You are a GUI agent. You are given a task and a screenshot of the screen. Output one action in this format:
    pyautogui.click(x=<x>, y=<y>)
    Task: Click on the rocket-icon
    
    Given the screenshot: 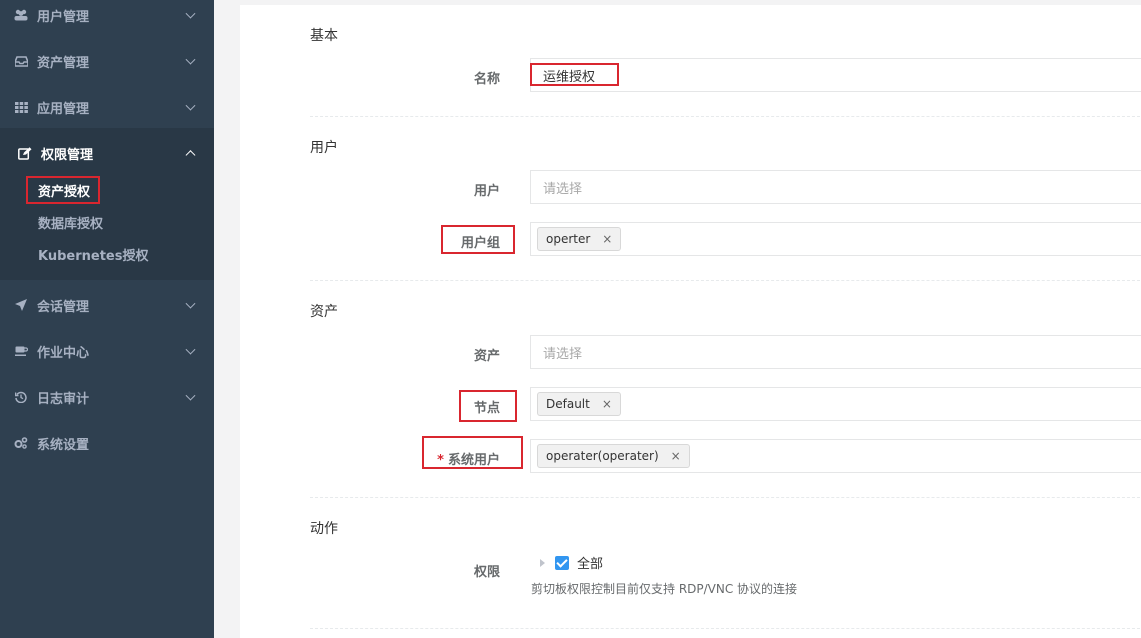 What is the action you would take?
    pyautogui.click(x=21, y=305)
    